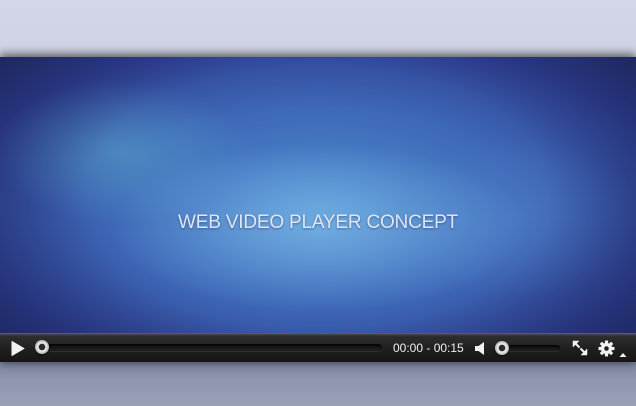 This screenshot has width=636, height=406. I want to click on settings-button, so click(606, 348).